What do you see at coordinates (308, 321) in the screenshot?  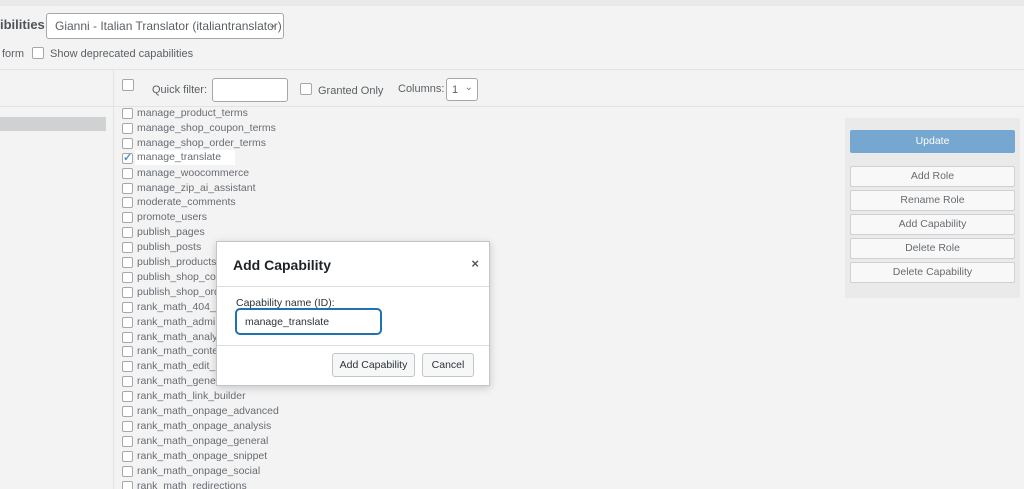 I see `capability-name-input: manage_translate` at bounding box center [308, 321].